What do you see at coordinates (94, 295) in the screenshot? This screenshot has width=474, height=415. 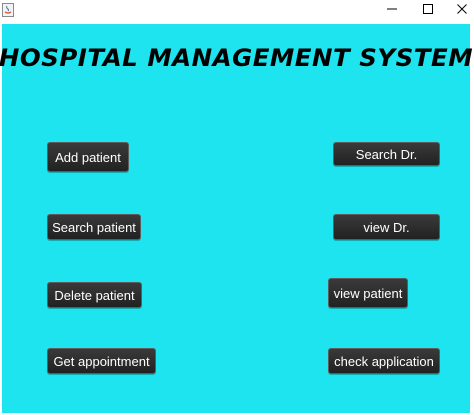 I see `delete-patient-button: Delete patient` at bounding box center [94, 295].